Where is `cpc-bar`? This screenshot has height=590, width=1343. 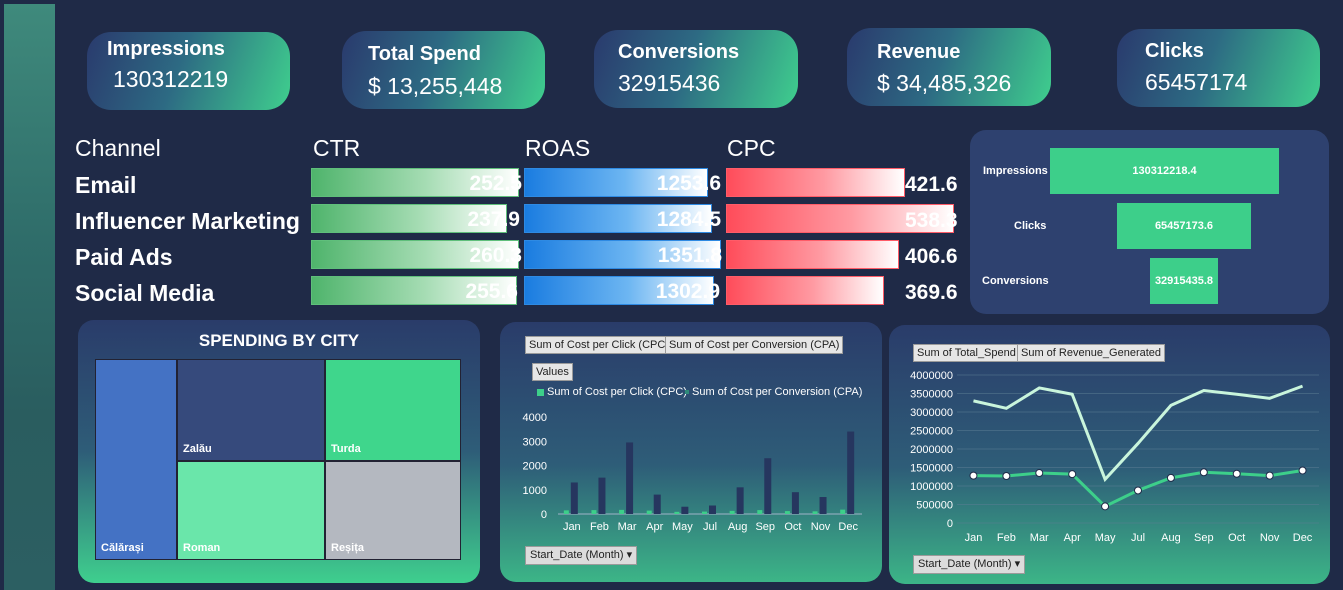 cpc-bar is located at coordinates (815, 182).